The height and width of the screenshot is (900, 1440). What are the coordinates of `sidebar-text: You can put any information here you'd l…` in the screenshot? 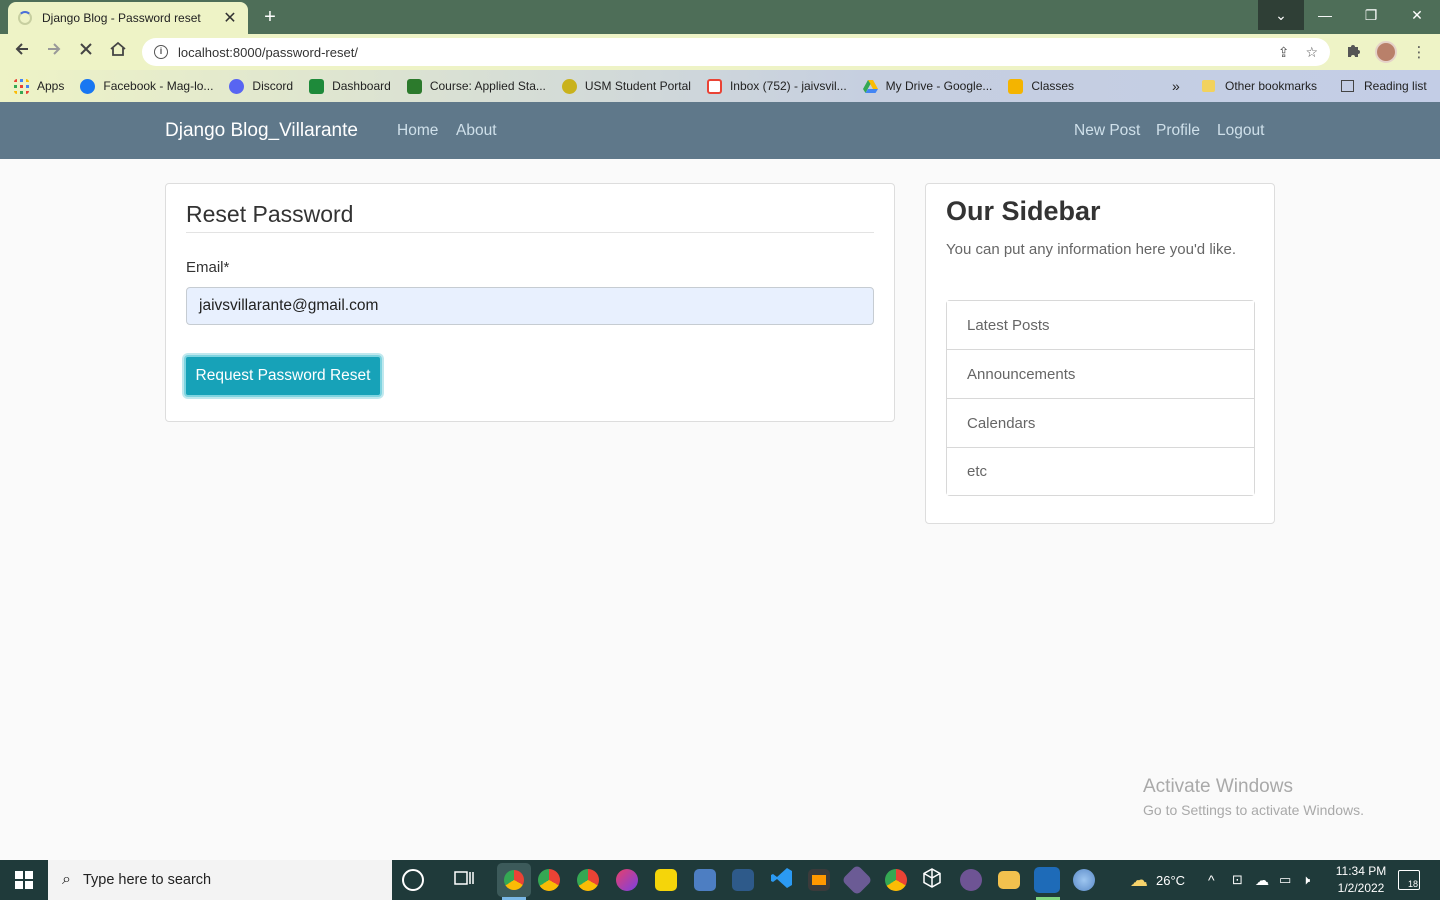 It's located at (1091, 249).